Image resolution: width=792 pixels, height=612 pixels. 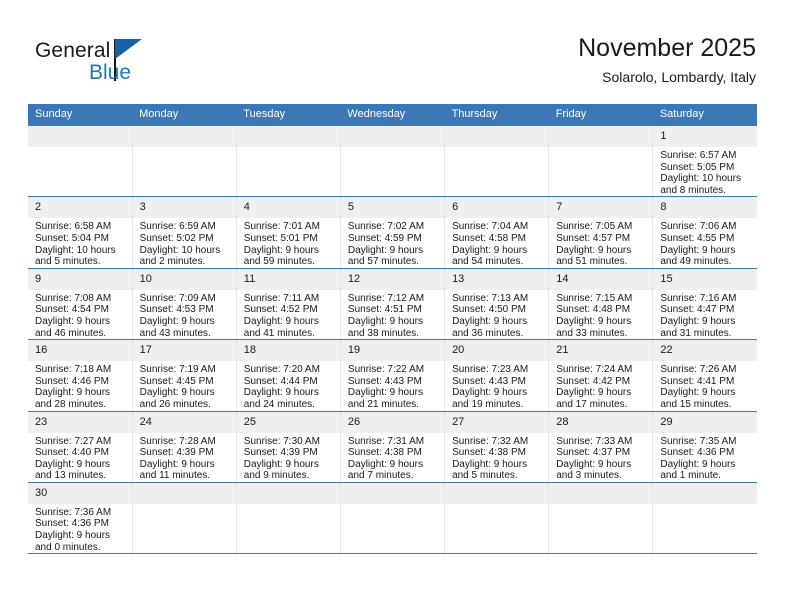 I want to click on sunset-text: Sunset: 4:50 PM, so click(x=489, y=310).